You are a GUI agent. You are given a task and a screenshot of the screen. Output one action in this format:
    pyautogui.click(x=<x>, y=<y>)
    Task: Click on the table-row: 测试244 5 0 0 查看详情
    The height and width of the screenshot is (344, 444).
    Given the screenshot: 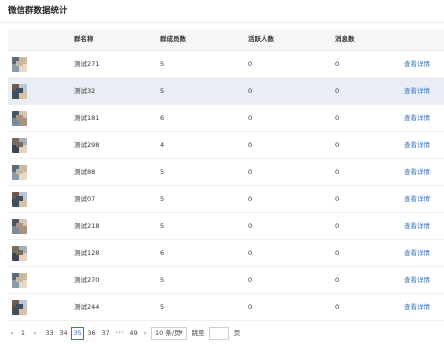 What is the action you would take?
    pyautogui.click(x=226, y=307)
    